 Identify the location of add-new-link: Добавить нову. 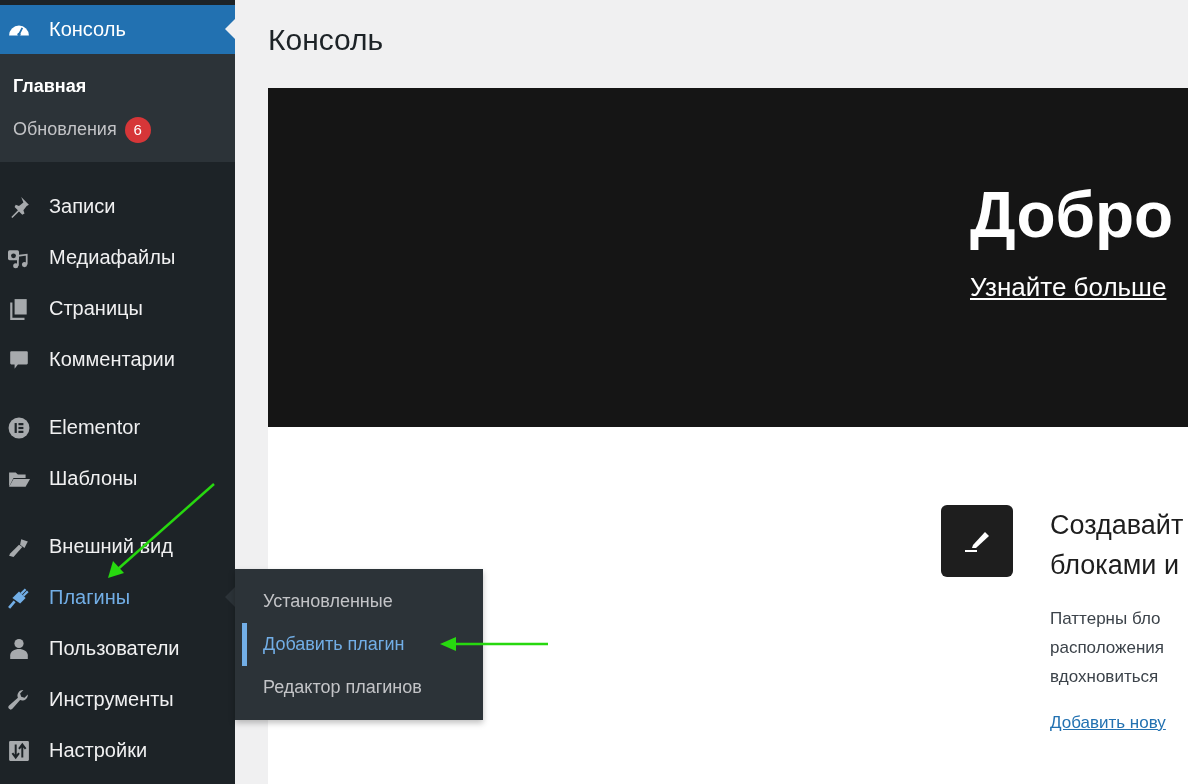
(1108, 723).